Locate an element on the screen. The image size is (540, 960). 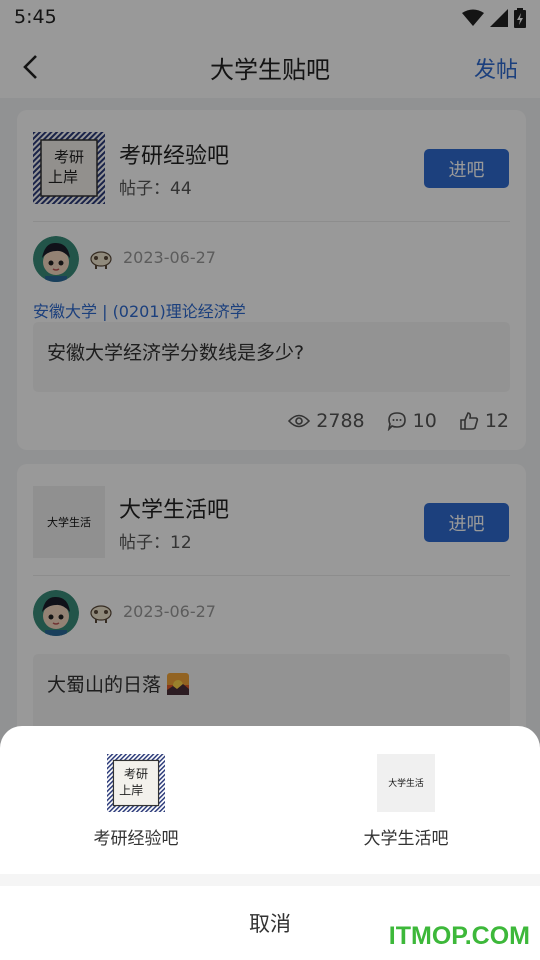
thumb-text: 大学生活 is located at coordinates (406, 783).